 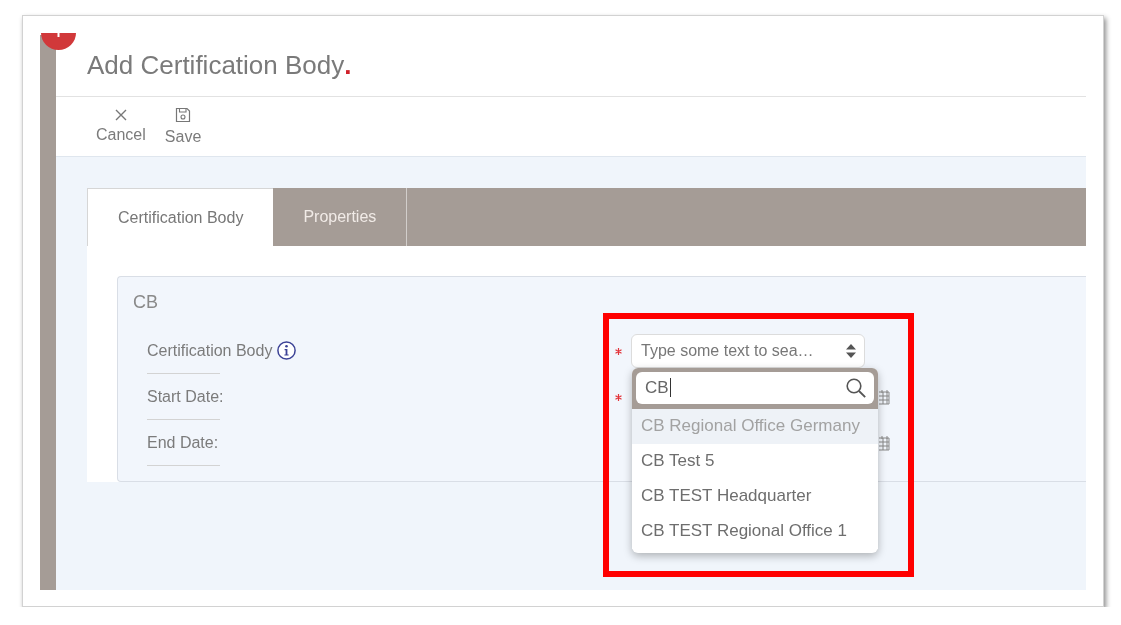 What do you see at coordinates (219, 65) in the screenshot?
I see `page-title: Add Certification Body.` at bounding box center [219, 65].